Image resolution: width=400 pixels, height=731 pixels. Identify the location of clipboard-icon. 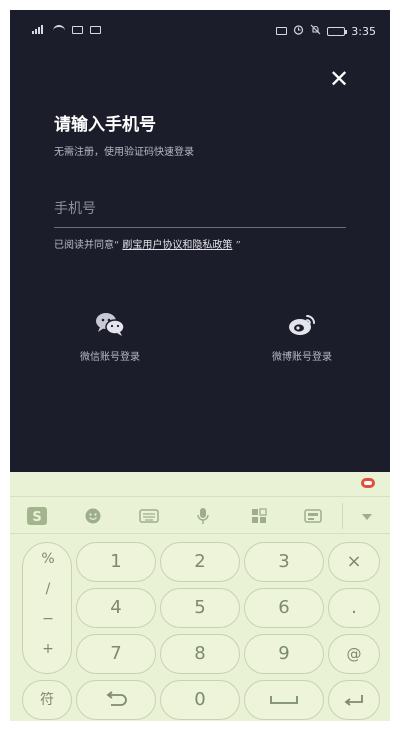
(313, 516).